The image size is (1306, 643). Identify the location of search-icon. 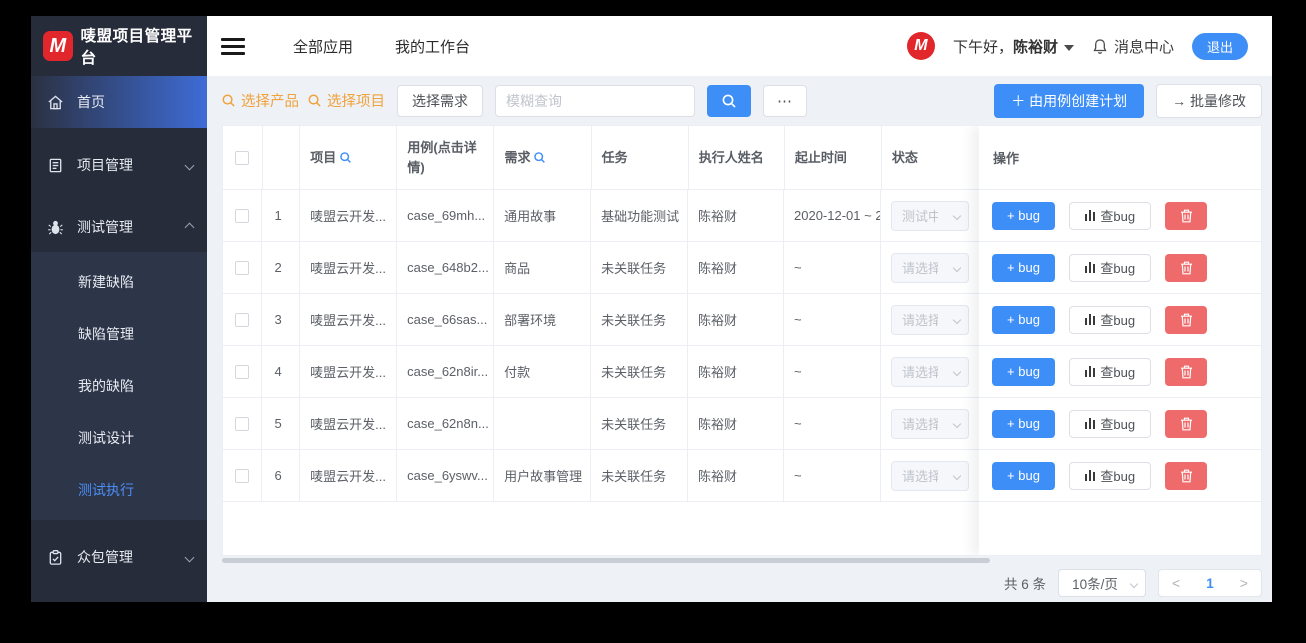
(314, 100).